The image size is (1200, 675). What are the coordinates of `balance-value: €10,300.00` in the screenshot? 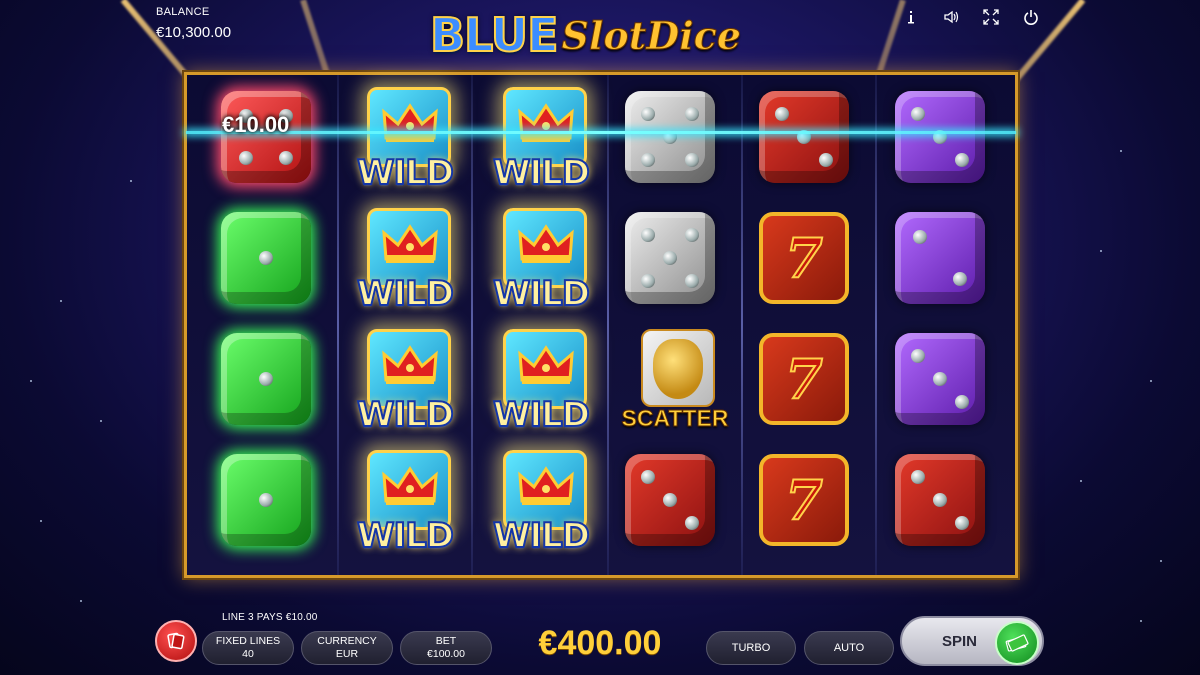 It's located at (194, 32).